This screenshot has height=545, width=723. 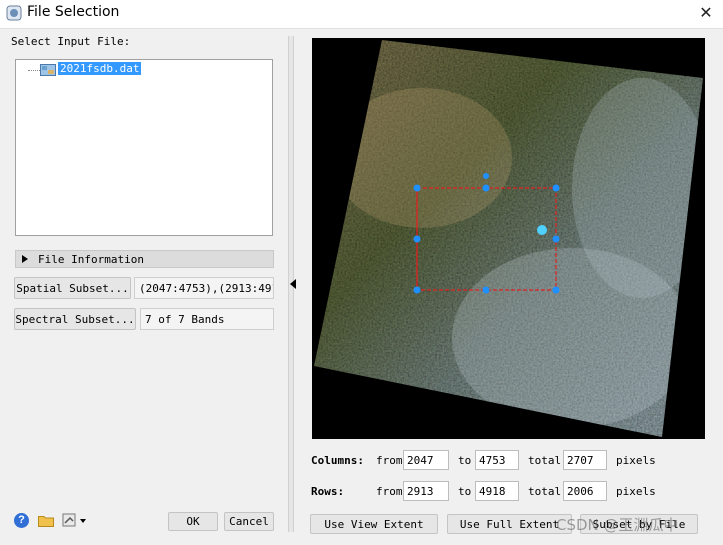 I want to click on rows-total-input: 2006, so click(x=585, y=491).